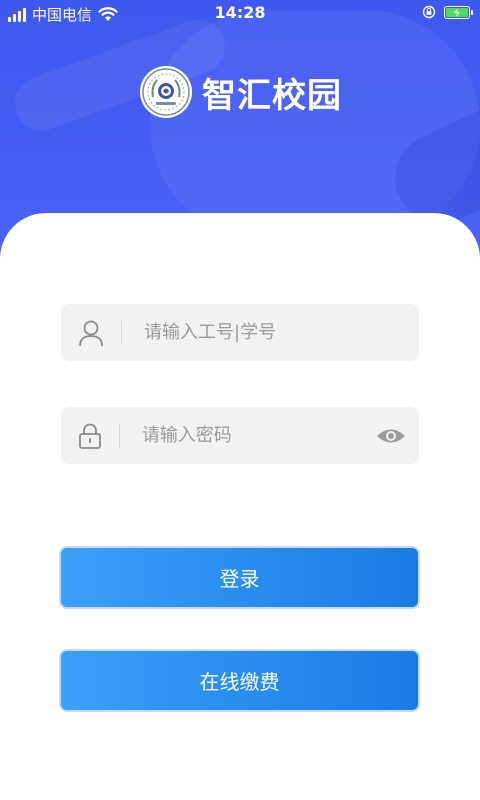 The image size is (480, 800). What do you see at coordinates (166, 92) in the screenshot?
I see `school-seal-icon` at bounding box center [166, 92].